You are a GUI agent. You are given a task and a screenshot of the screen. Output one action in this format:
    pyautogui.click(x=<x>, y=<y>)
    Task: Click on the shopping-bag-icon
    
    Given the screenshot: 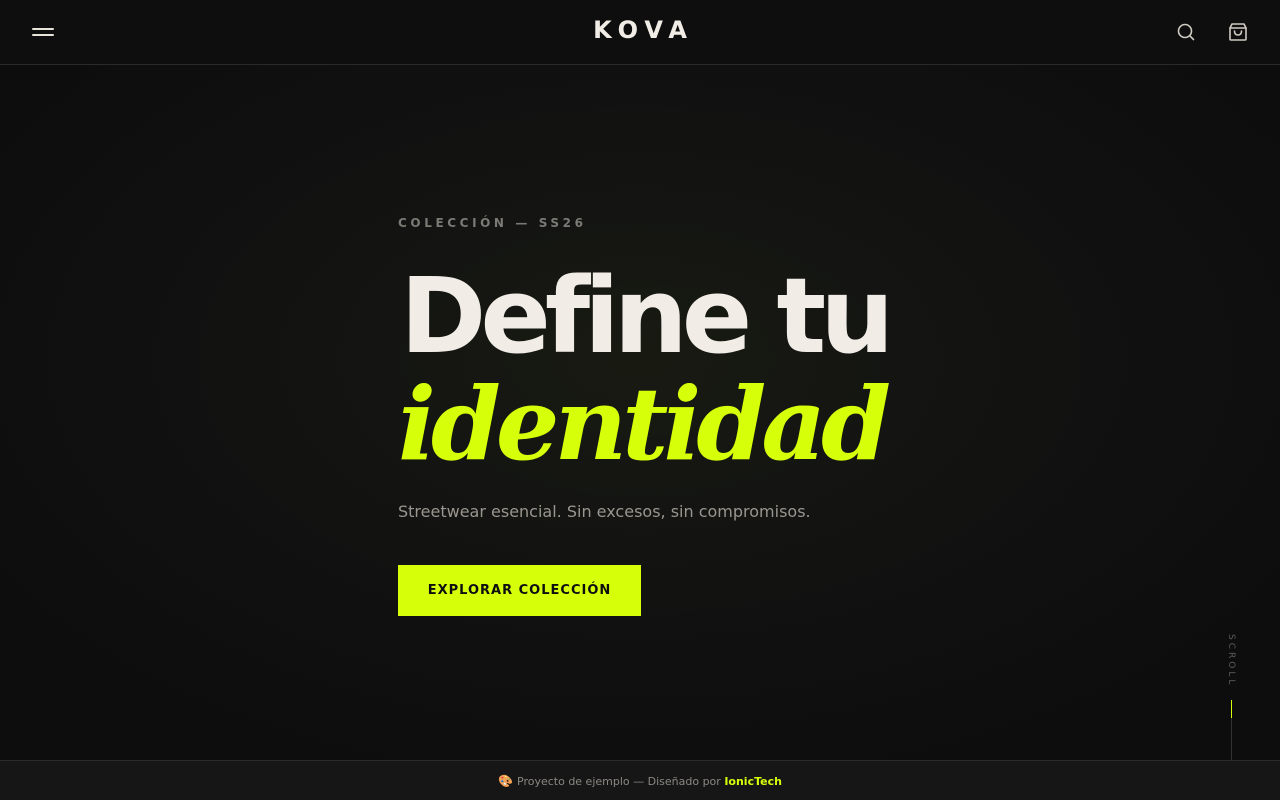 What is the action you would take?
    pyautogui.click(x=1238, y=32)
    